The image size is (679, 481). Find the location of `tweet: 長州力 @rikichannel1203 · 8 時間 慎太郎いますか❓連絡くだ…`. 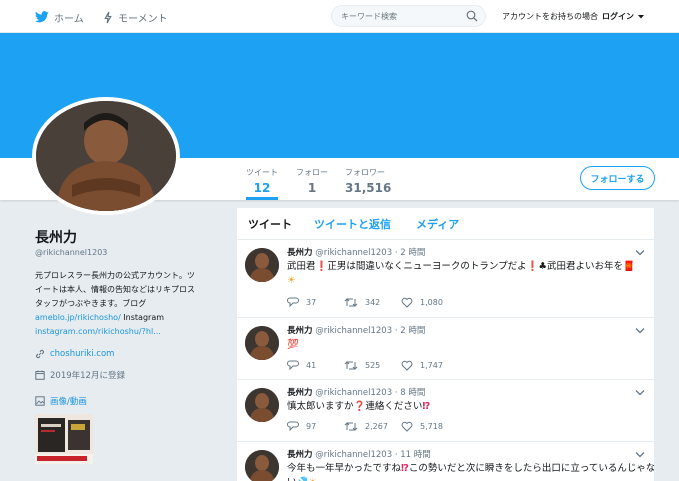

tweet: 長州力 @rikichannel1203 · 8 時間 慎太郎いますか❓連絡くだ… is located at coordinates (445, 411).